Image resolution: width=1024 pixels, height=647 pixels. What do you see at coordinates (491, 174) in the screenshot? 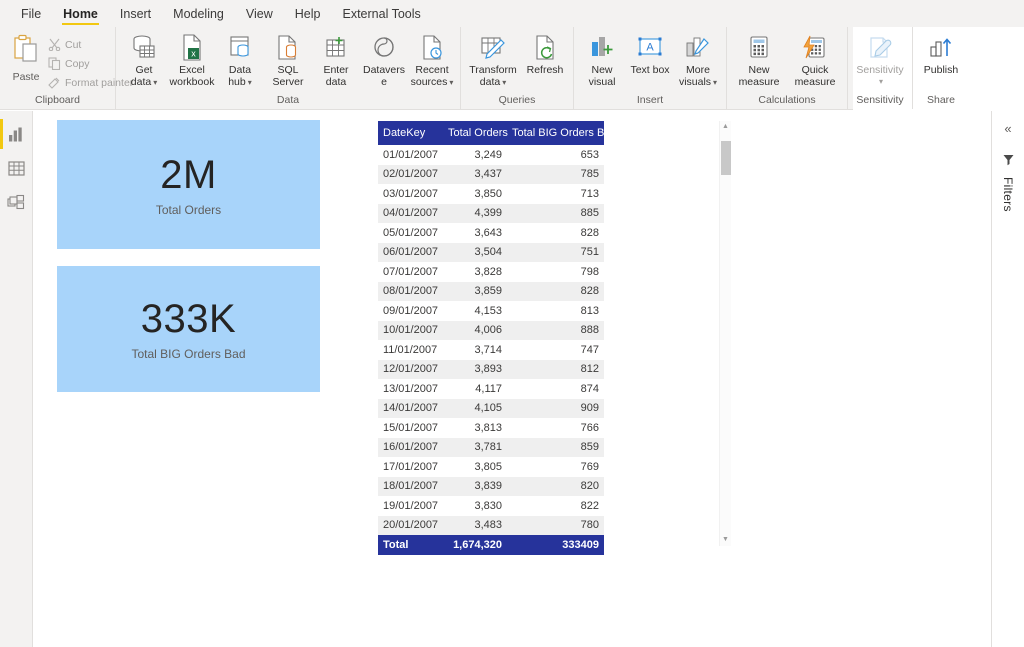
I see `table-row: 02/01/2007 3,437 785` at bounding box center [491, 174].